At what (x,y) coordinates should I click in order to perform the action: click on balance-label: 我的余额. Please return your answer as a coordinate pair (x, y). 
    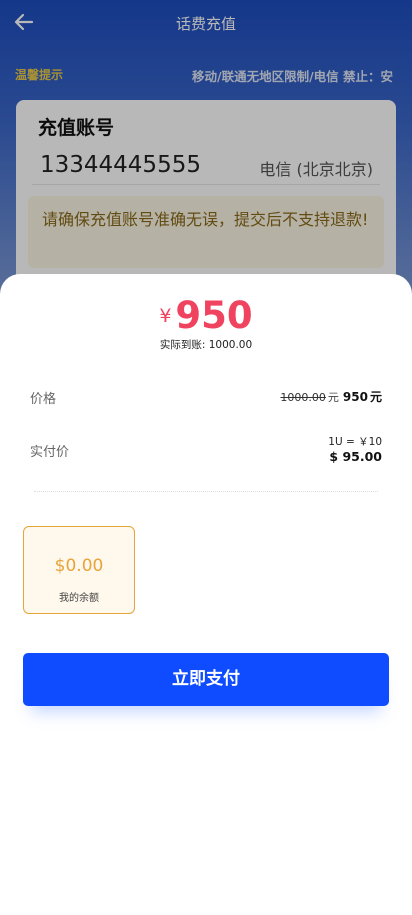
    Looking at the image, I should click on (79, 598).